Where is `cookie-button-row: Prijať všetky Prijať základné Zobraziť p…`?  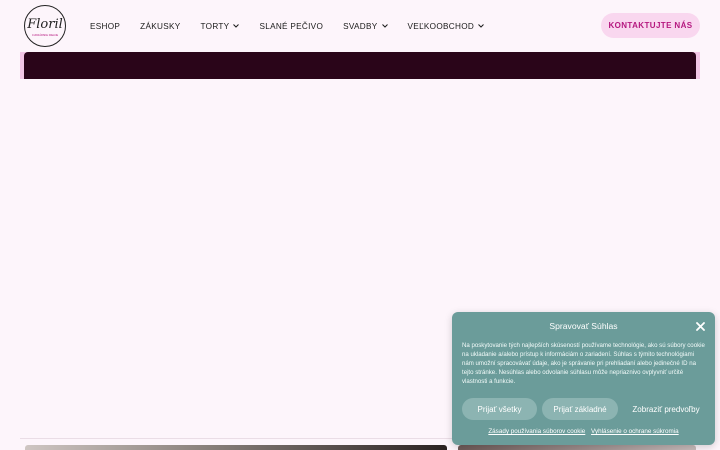 cookie-button-row: Prijať všetky Prijať základné Zobraziť p… is located at coordinates (584, 409).